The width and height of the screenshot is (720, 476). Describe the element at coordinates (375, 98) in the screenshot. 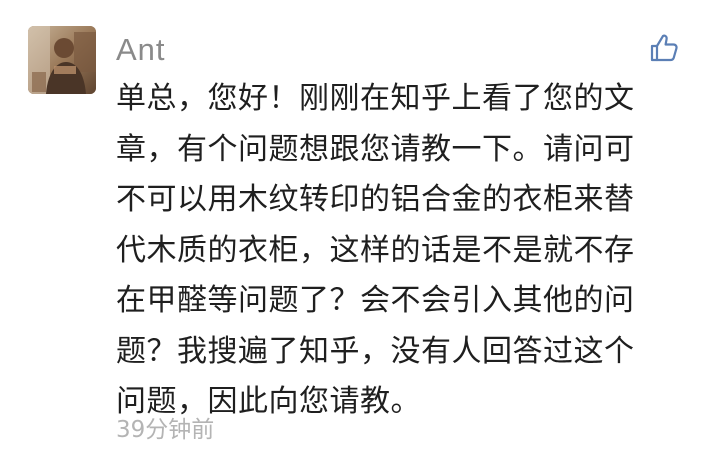

I see `comment-text-line: 单总，您好！刚刚在知乎上看了您的文` at that location.